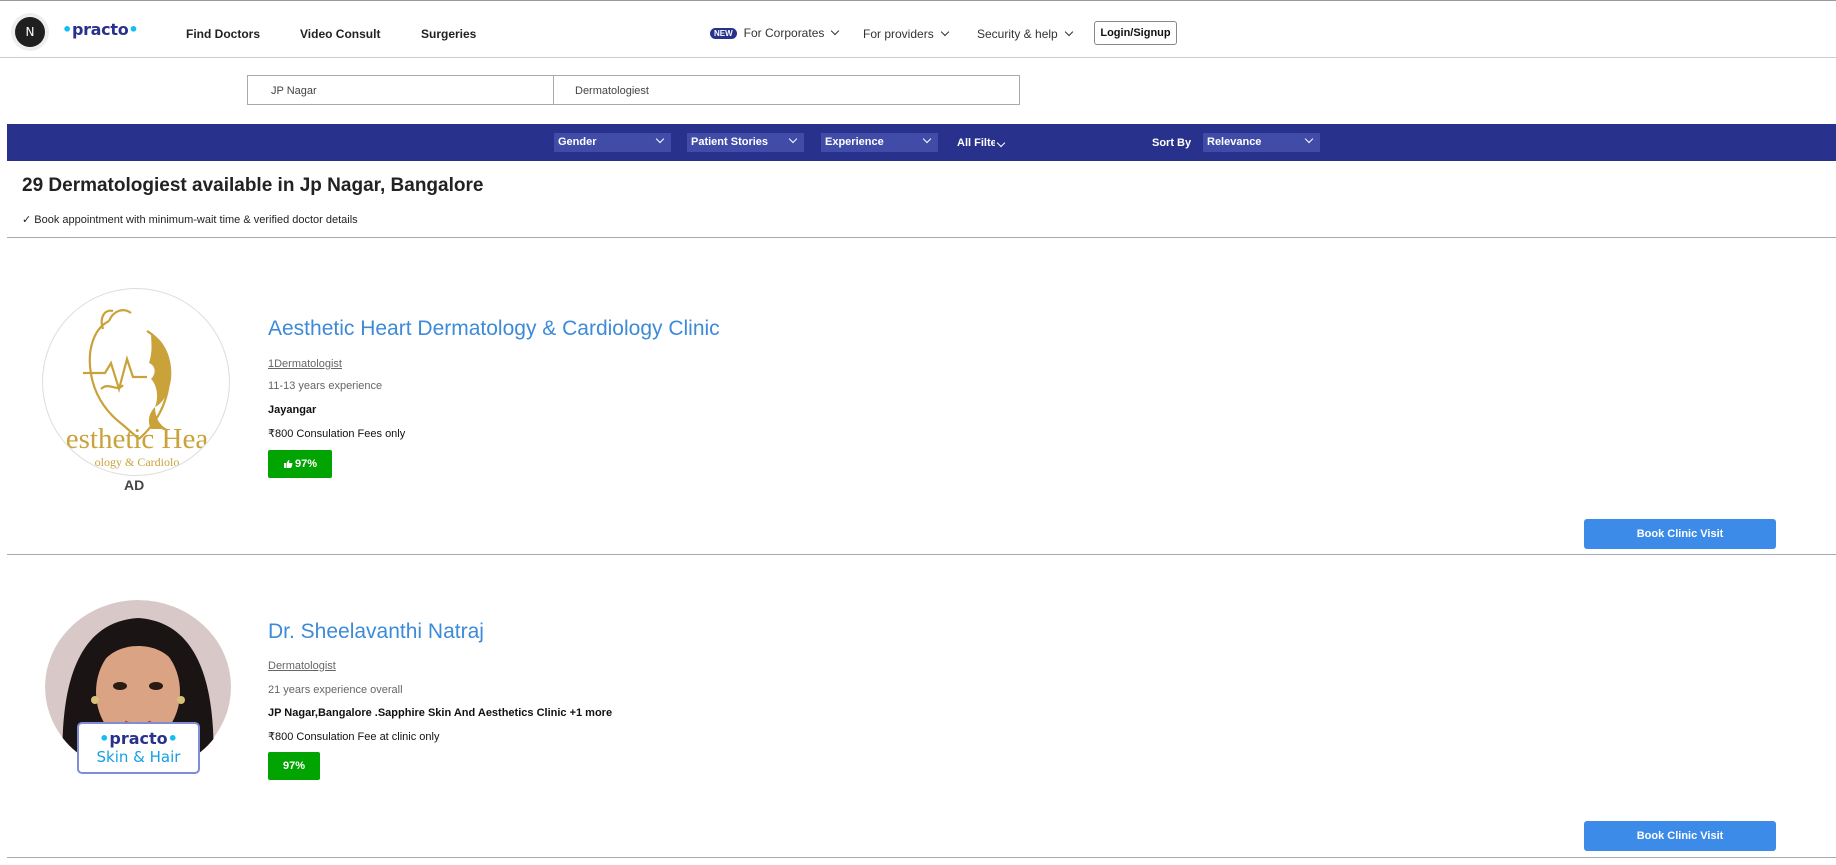  What do you see at coordinates (138, 757) in the screenshot?
I see `skin-hair-label: Skin & Hair` at bounding box center [138, 757].